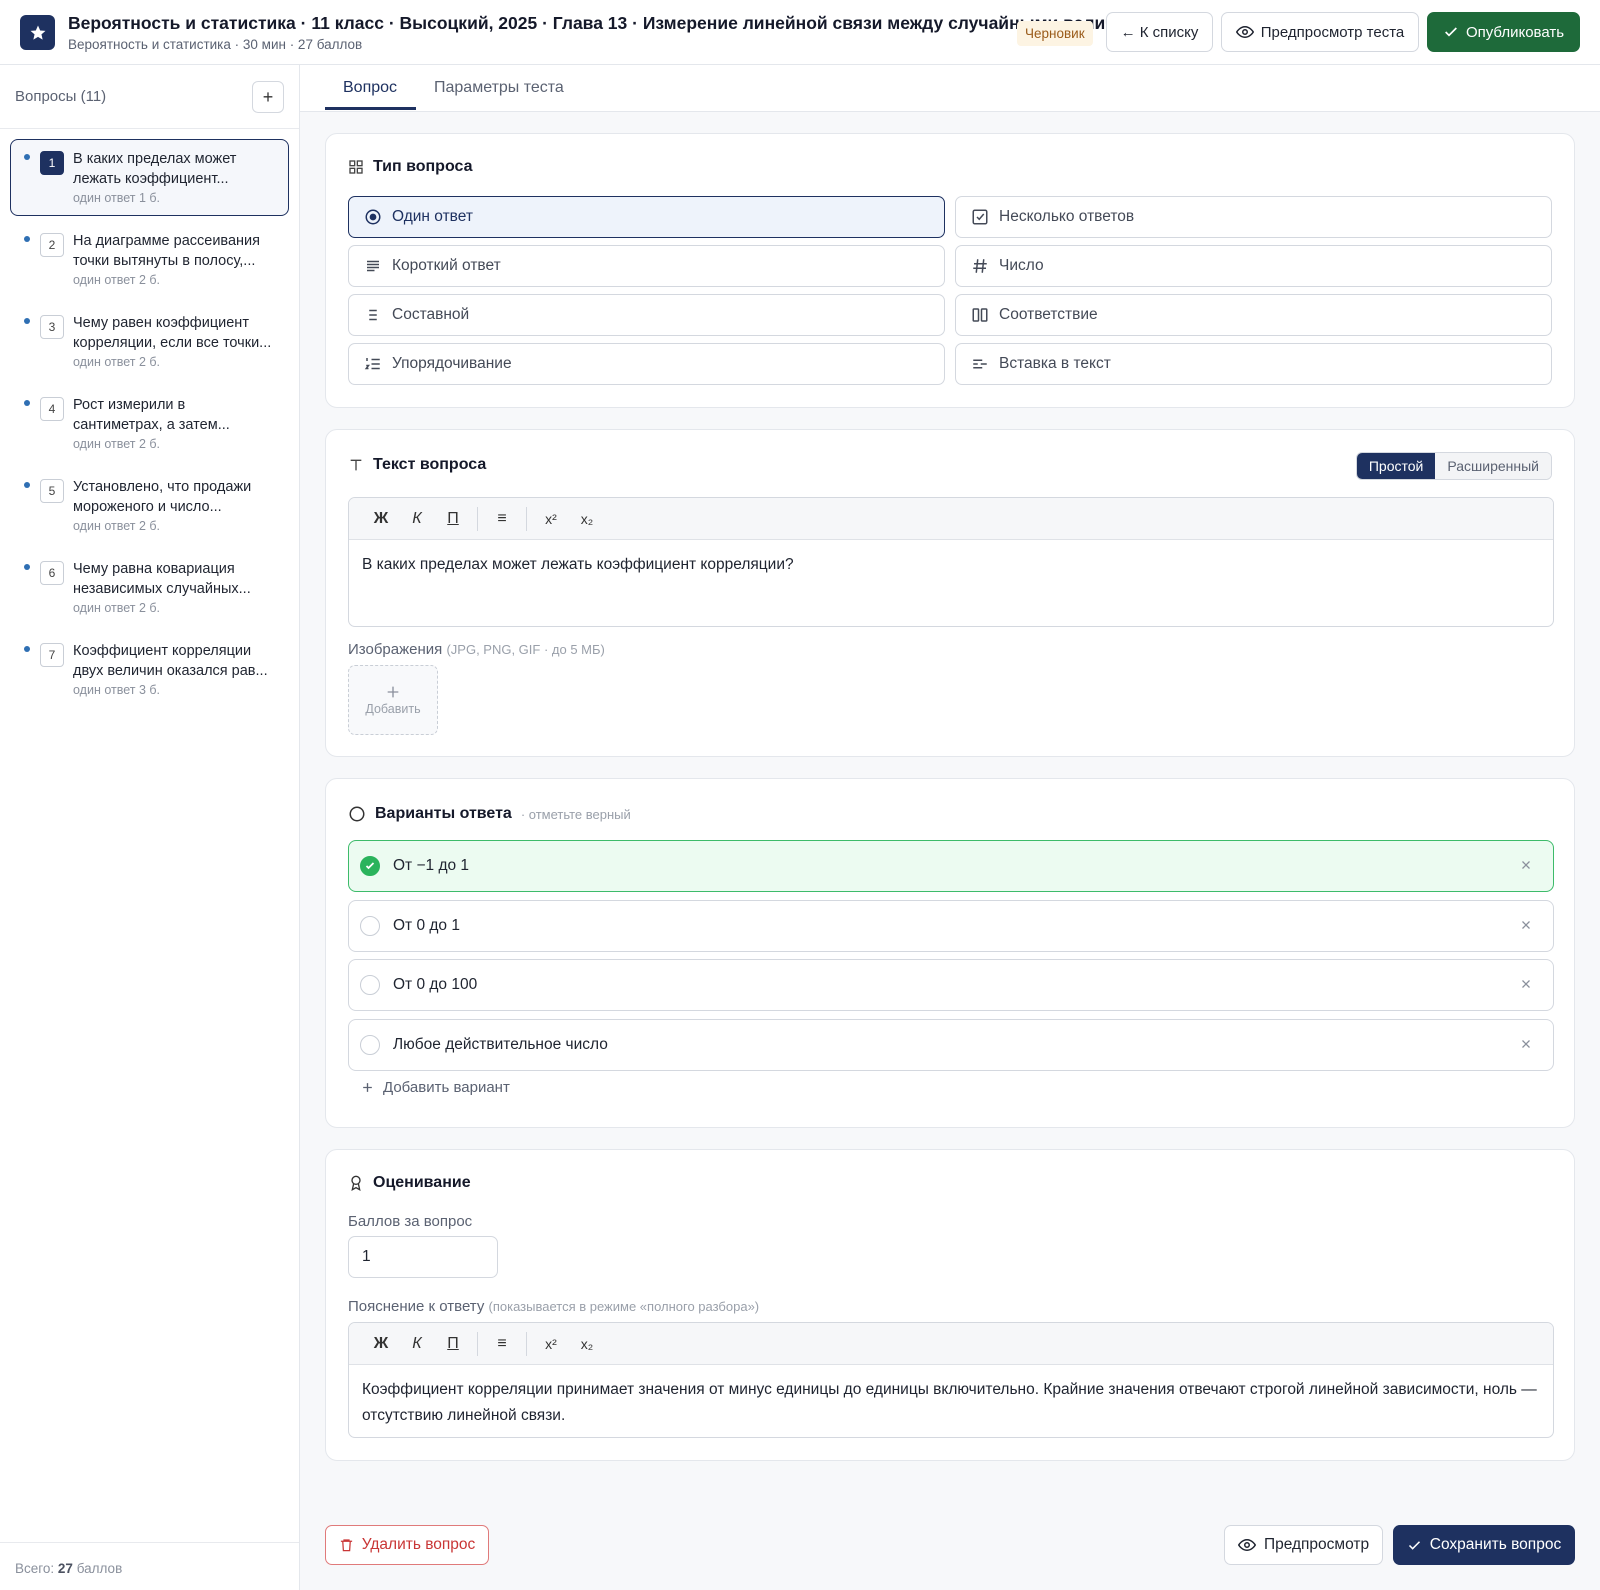 The height and width of the screenshot is (1590, 1600). I want to click on type-number-button: Число, so click(1253, 266).